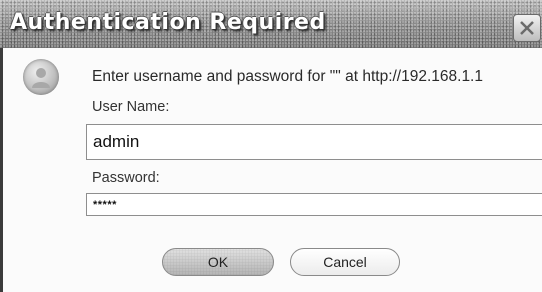 The image size is (542, 292). Describe the element at coordinates (345, 262) in the screenshot. I see `cancel-button: Cancel` at that location.